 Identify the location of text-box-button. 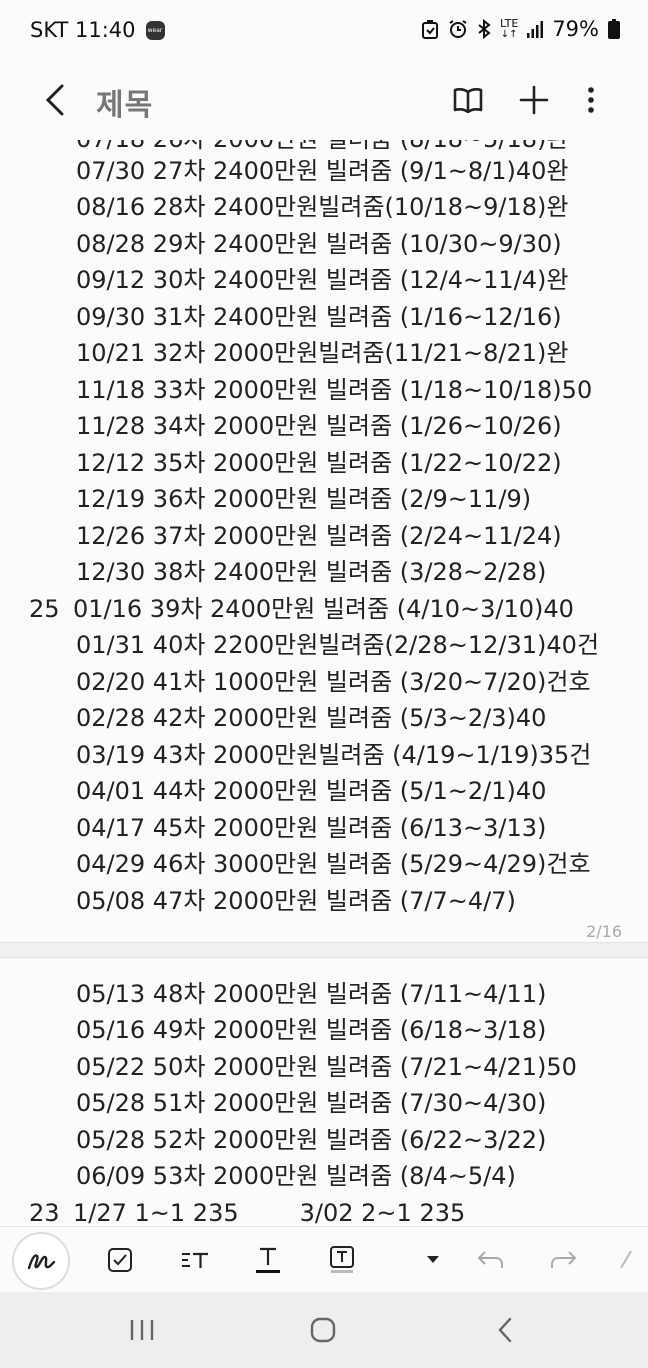
(342, 1260).